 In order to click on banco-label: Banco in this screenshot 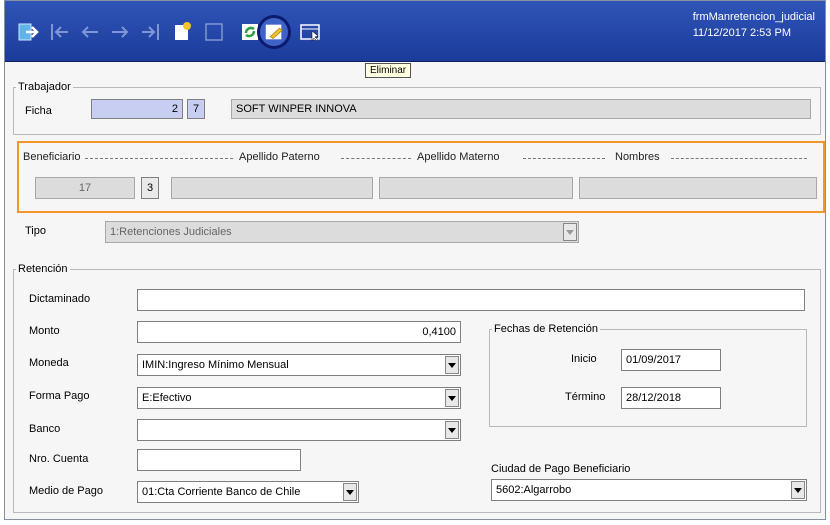, I will do `click(45, 429)`.